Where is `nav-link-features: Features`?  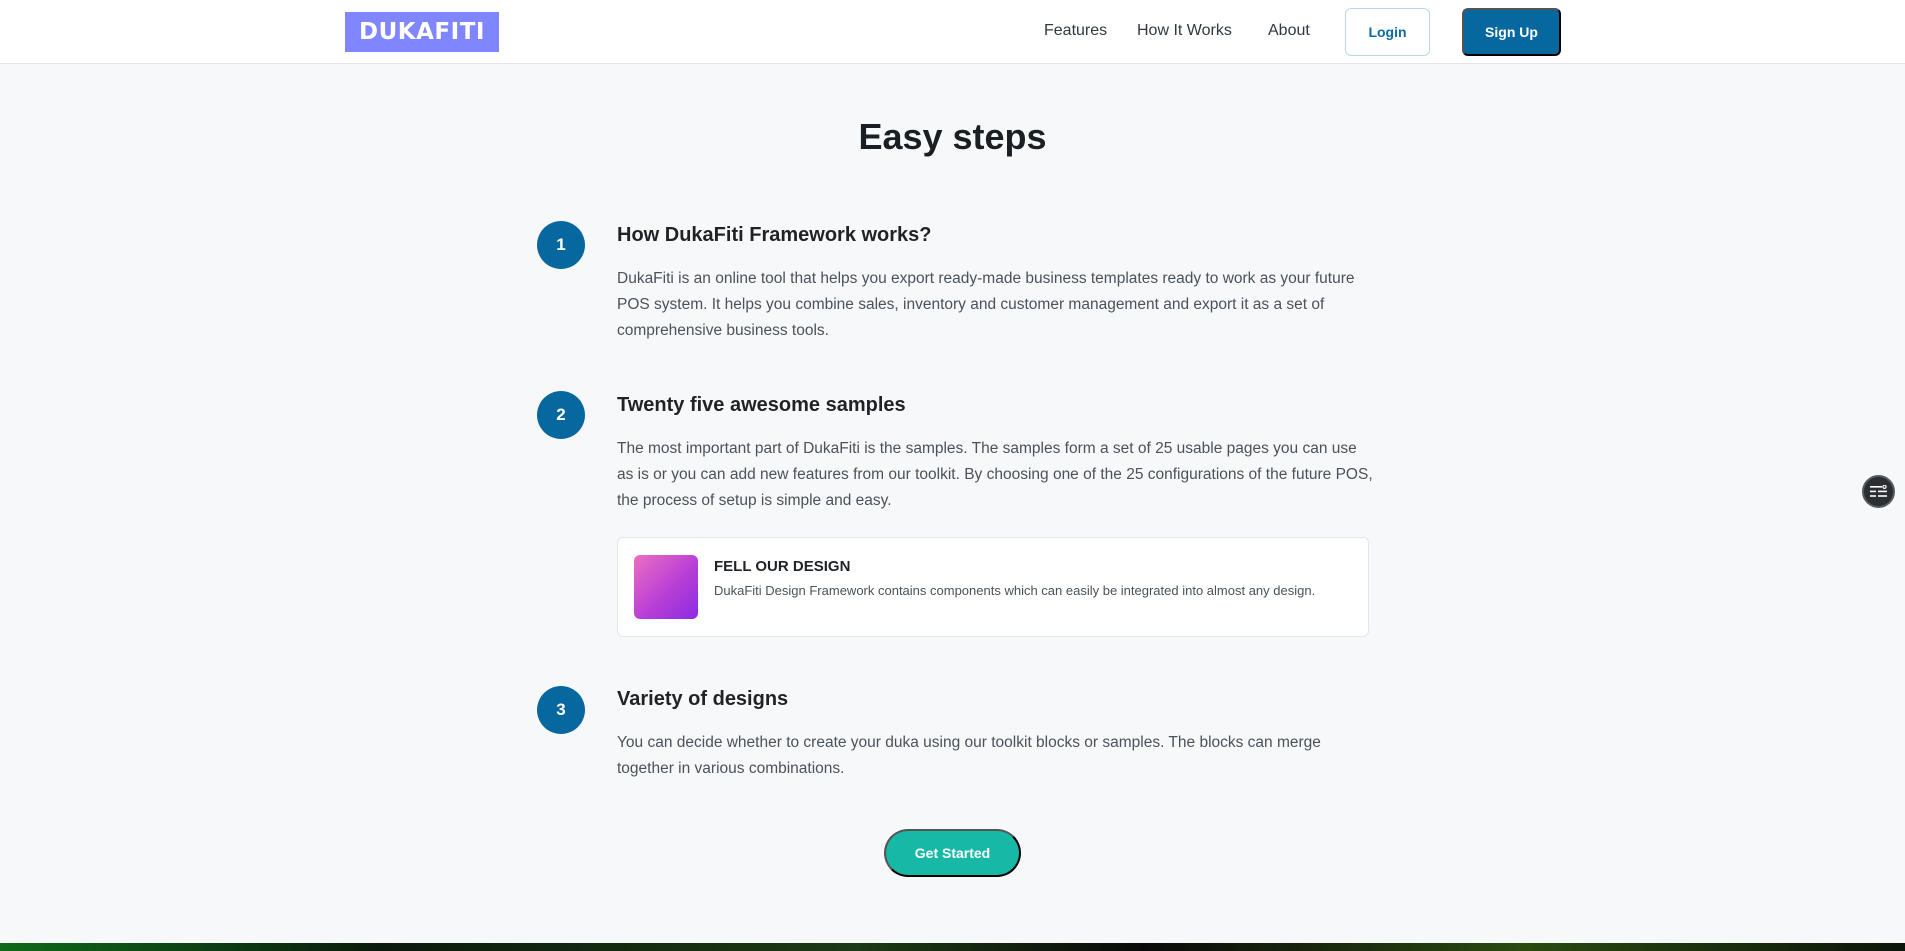 nav-link-features: Features is located at coordinates (1075, 31).